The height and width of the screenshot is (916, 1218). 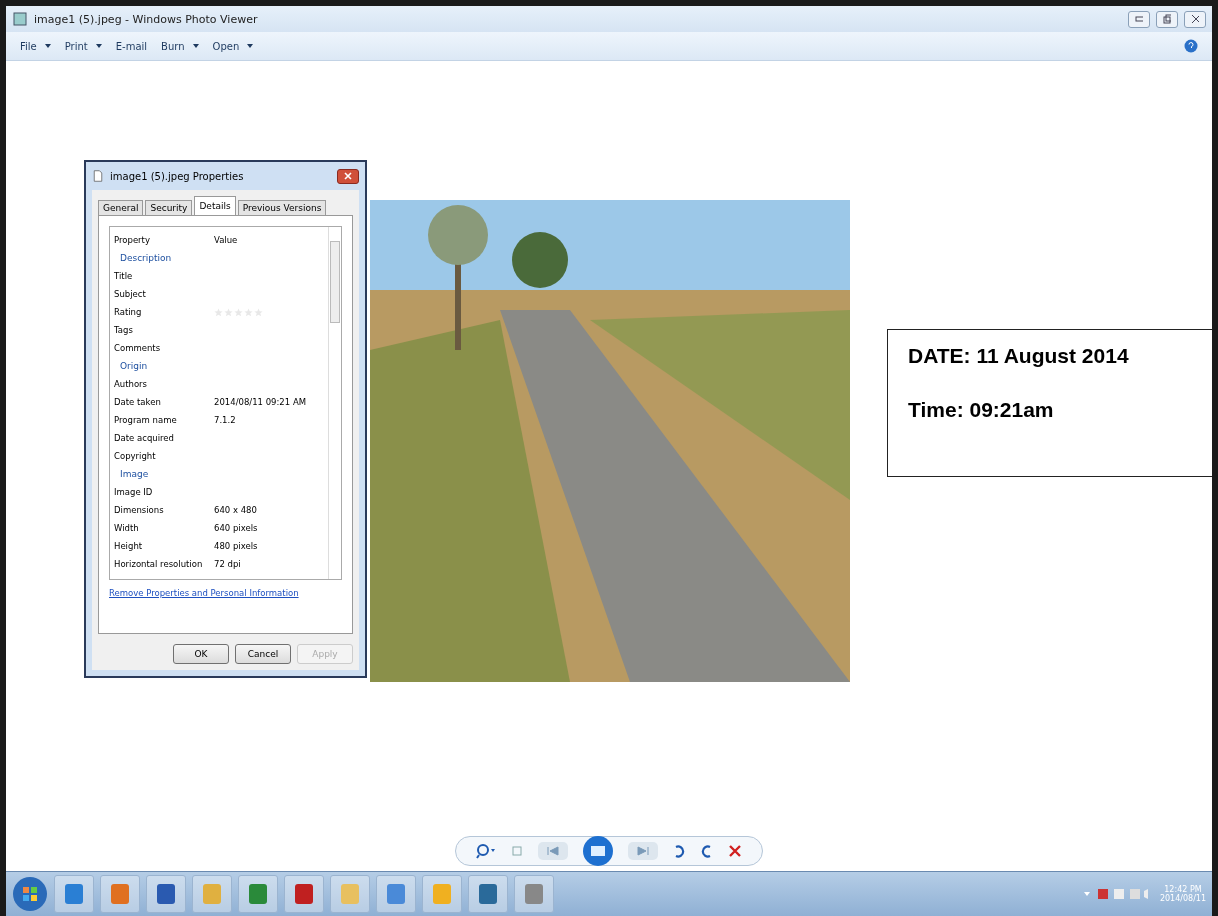 What do you see at coordinates (517, 851) in the screenshot?
I see `fit-window-icon` at bounding box center [517, 851].